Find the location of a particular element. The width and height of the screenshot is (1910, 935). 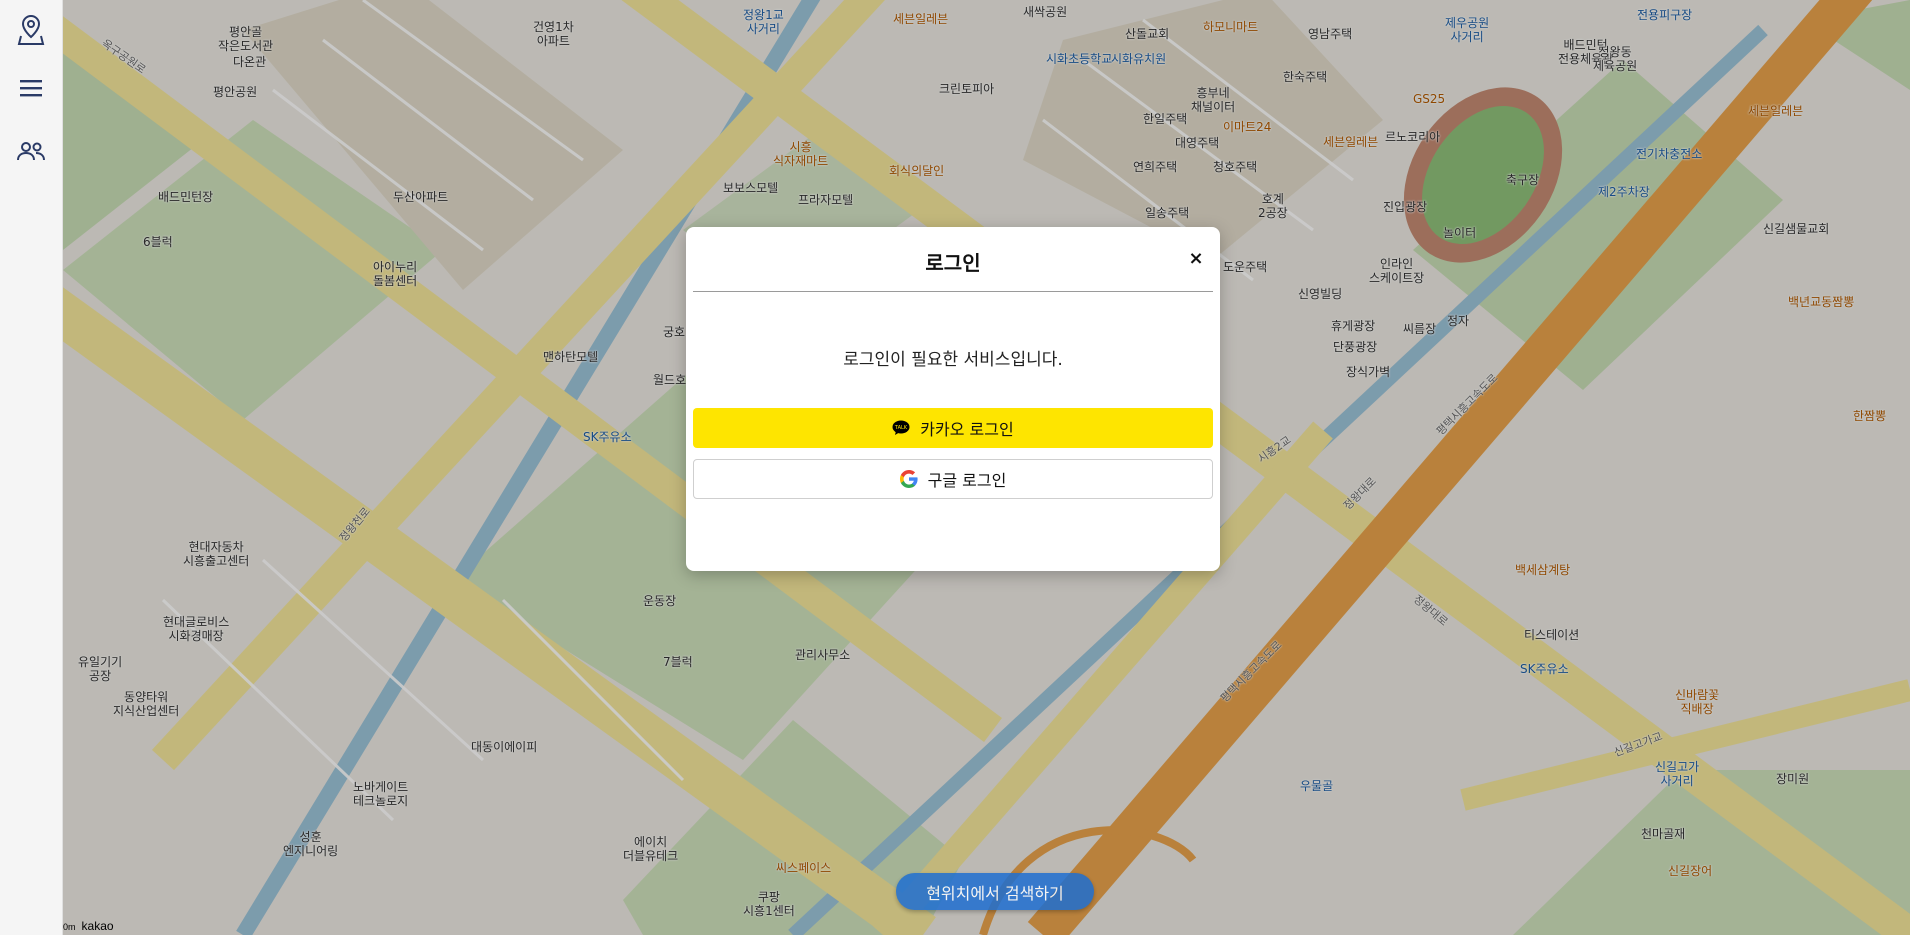

map-pin-icon is located at coordinates (31, 29).